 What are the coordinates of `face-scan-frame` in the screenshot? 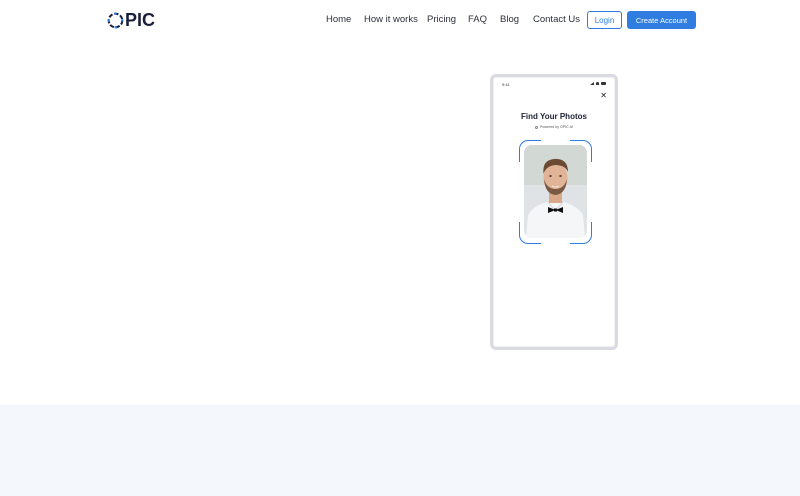 It's located at (555, 192).